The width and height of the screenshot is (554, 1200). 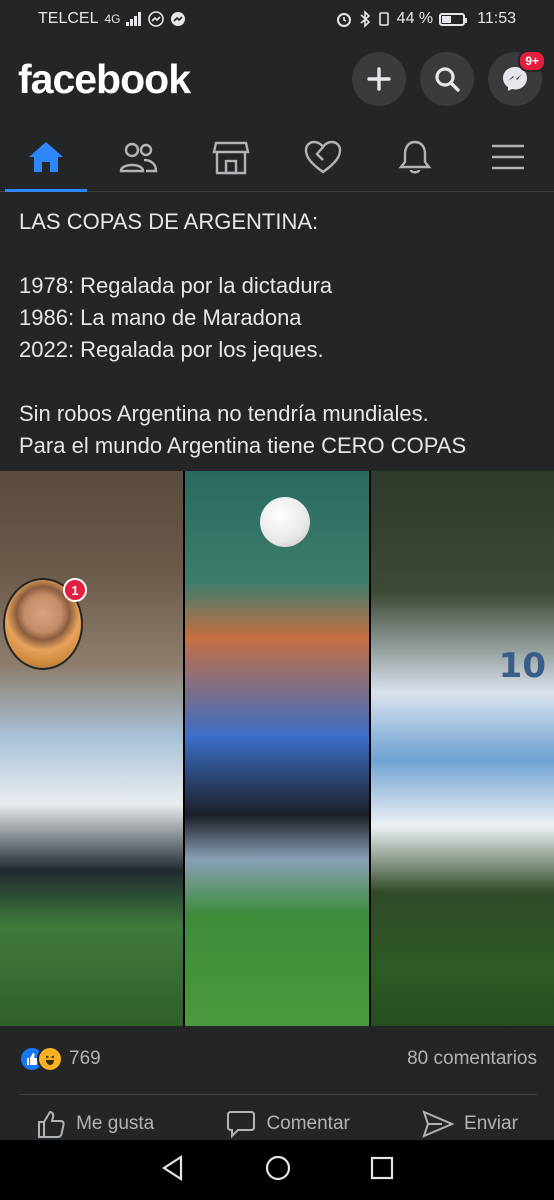 I want to click on friends-icon, so click(x=139, y=157).